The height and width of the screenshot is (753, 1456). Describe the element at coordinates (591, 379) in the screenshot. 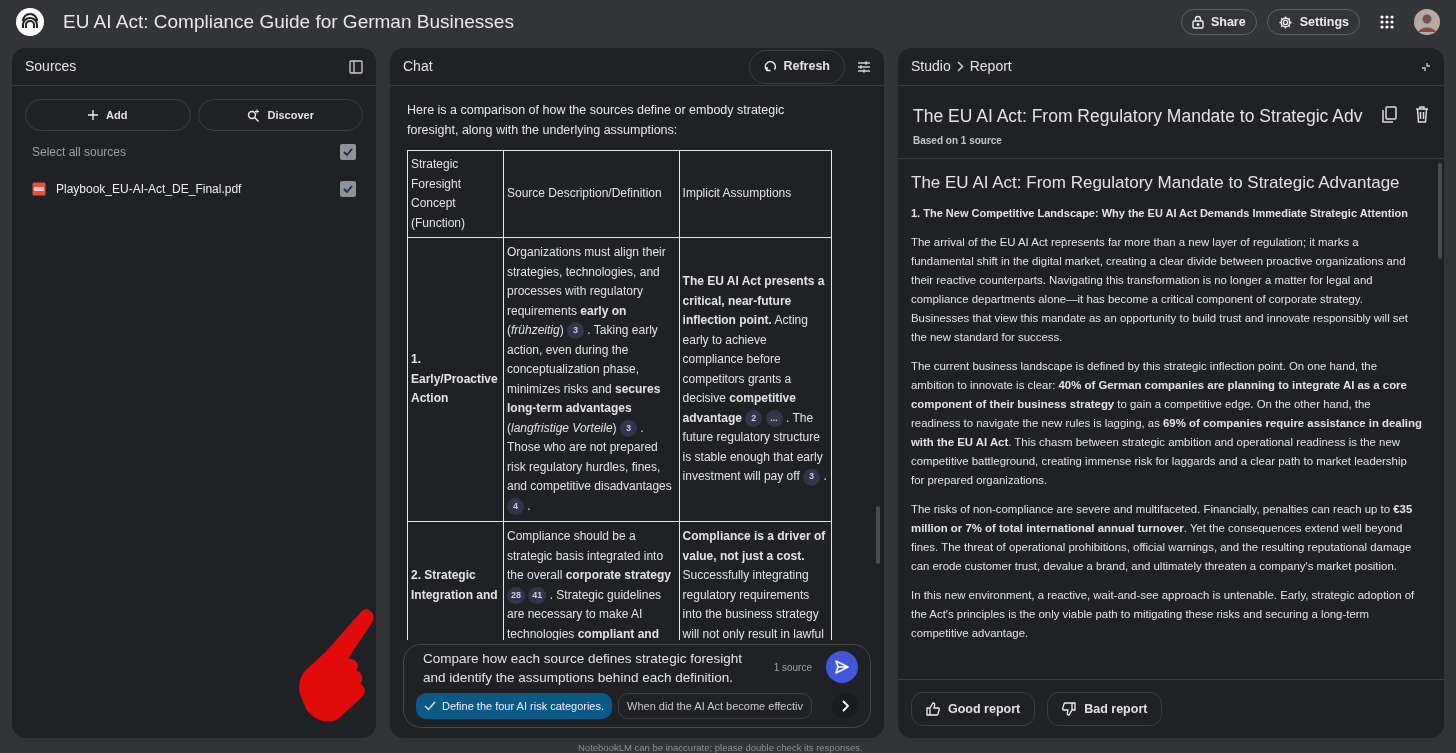

I see `table-cell: Organizations must align their strategies, technologies, and processes with regulatory requirements early on (frühzeitig) 3 . Taking early action, even during the conceptualization phase, minimizes risks and secures long-term advantages (langfristige Vorteile) 3 . Those who are not prepared risk regulatory hurdles, fines, and competitive disadvantages 4 .` at that location.